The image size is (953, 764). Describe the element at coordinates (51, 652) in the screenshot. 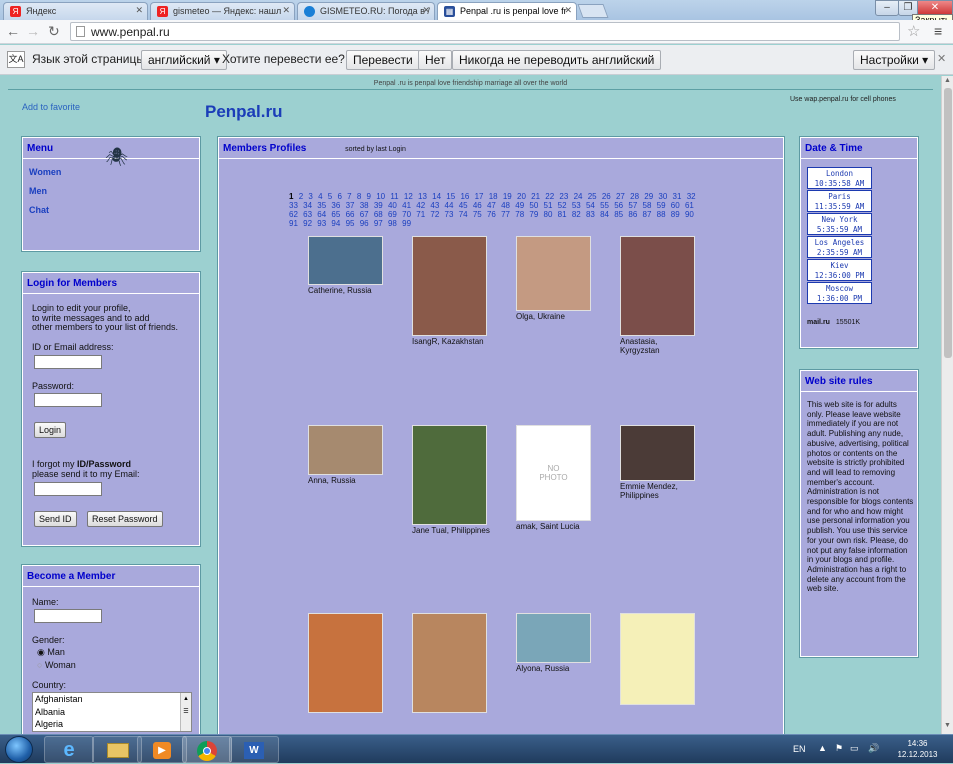

I see `gender-man-option: ◉ Man` at that location.